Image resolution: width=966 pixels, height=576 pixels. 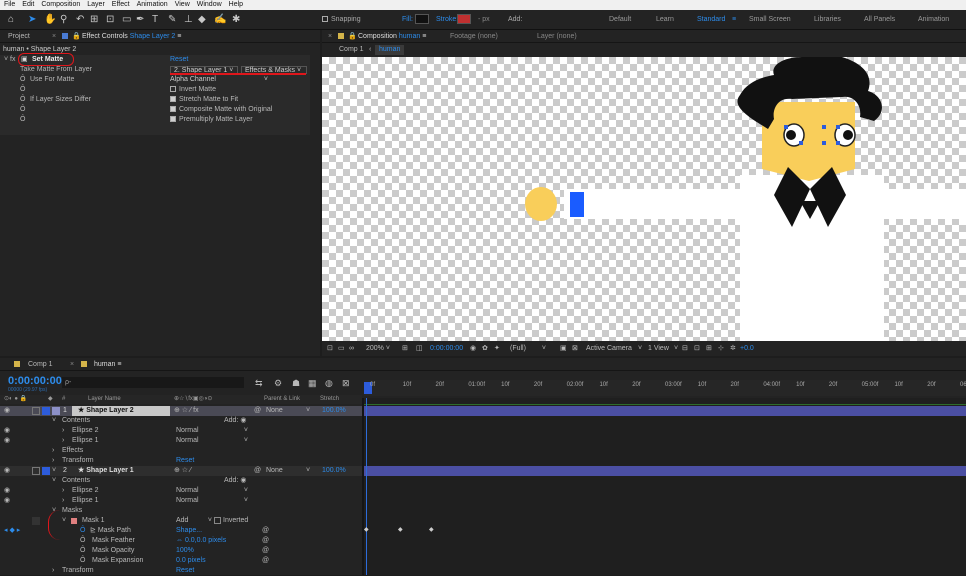 I want to click on mask-feather-value: ⇔ 0.0,0.0 pixels, so click(x=201, y=541).